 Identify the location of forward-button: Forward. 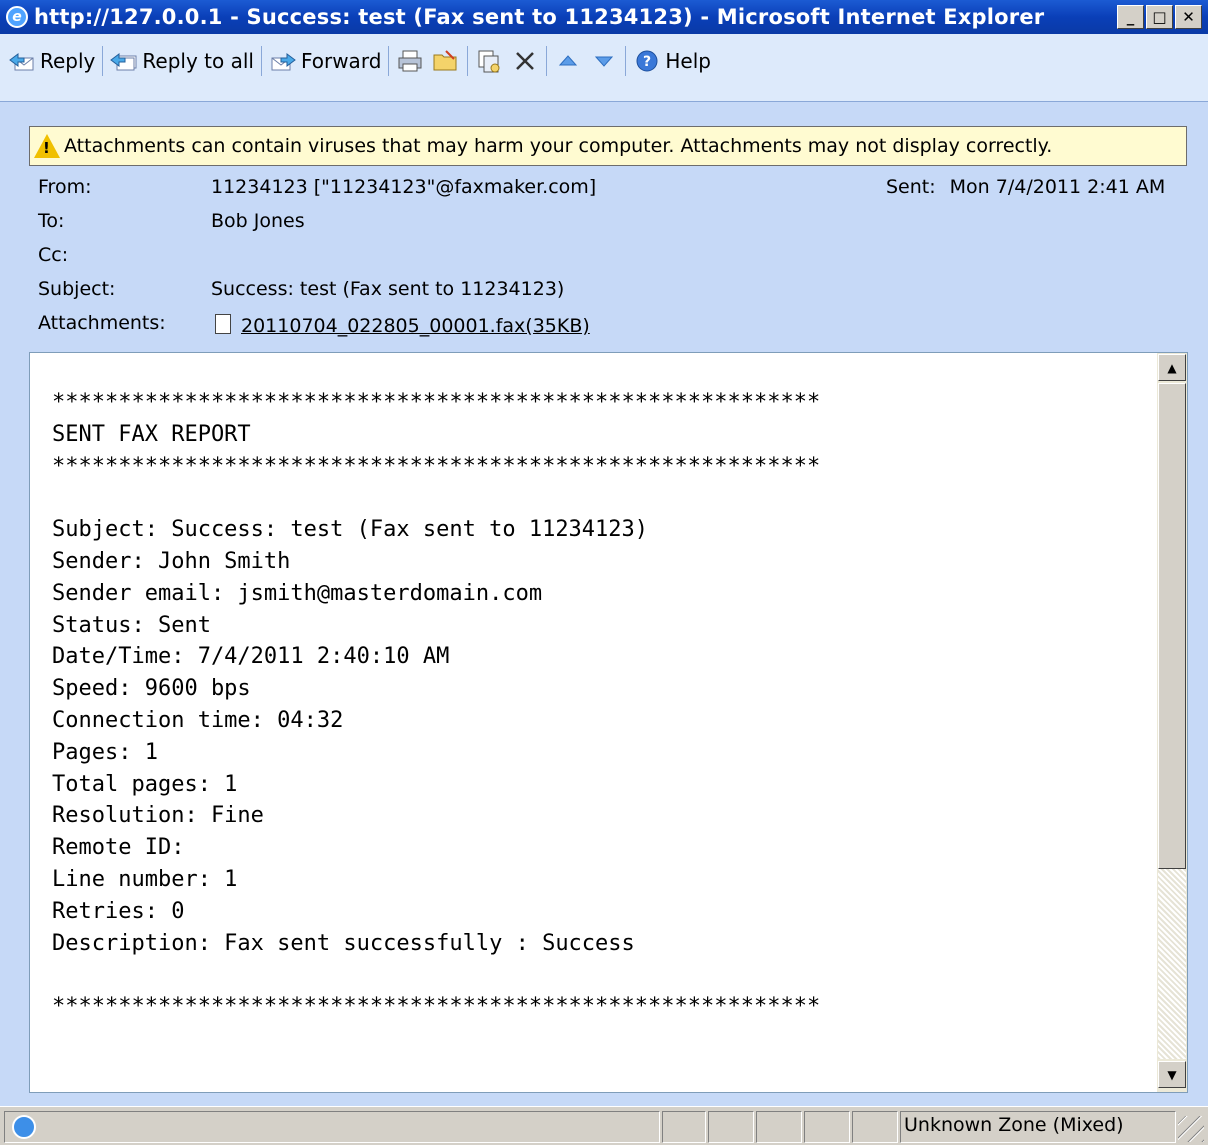
(325, 61).